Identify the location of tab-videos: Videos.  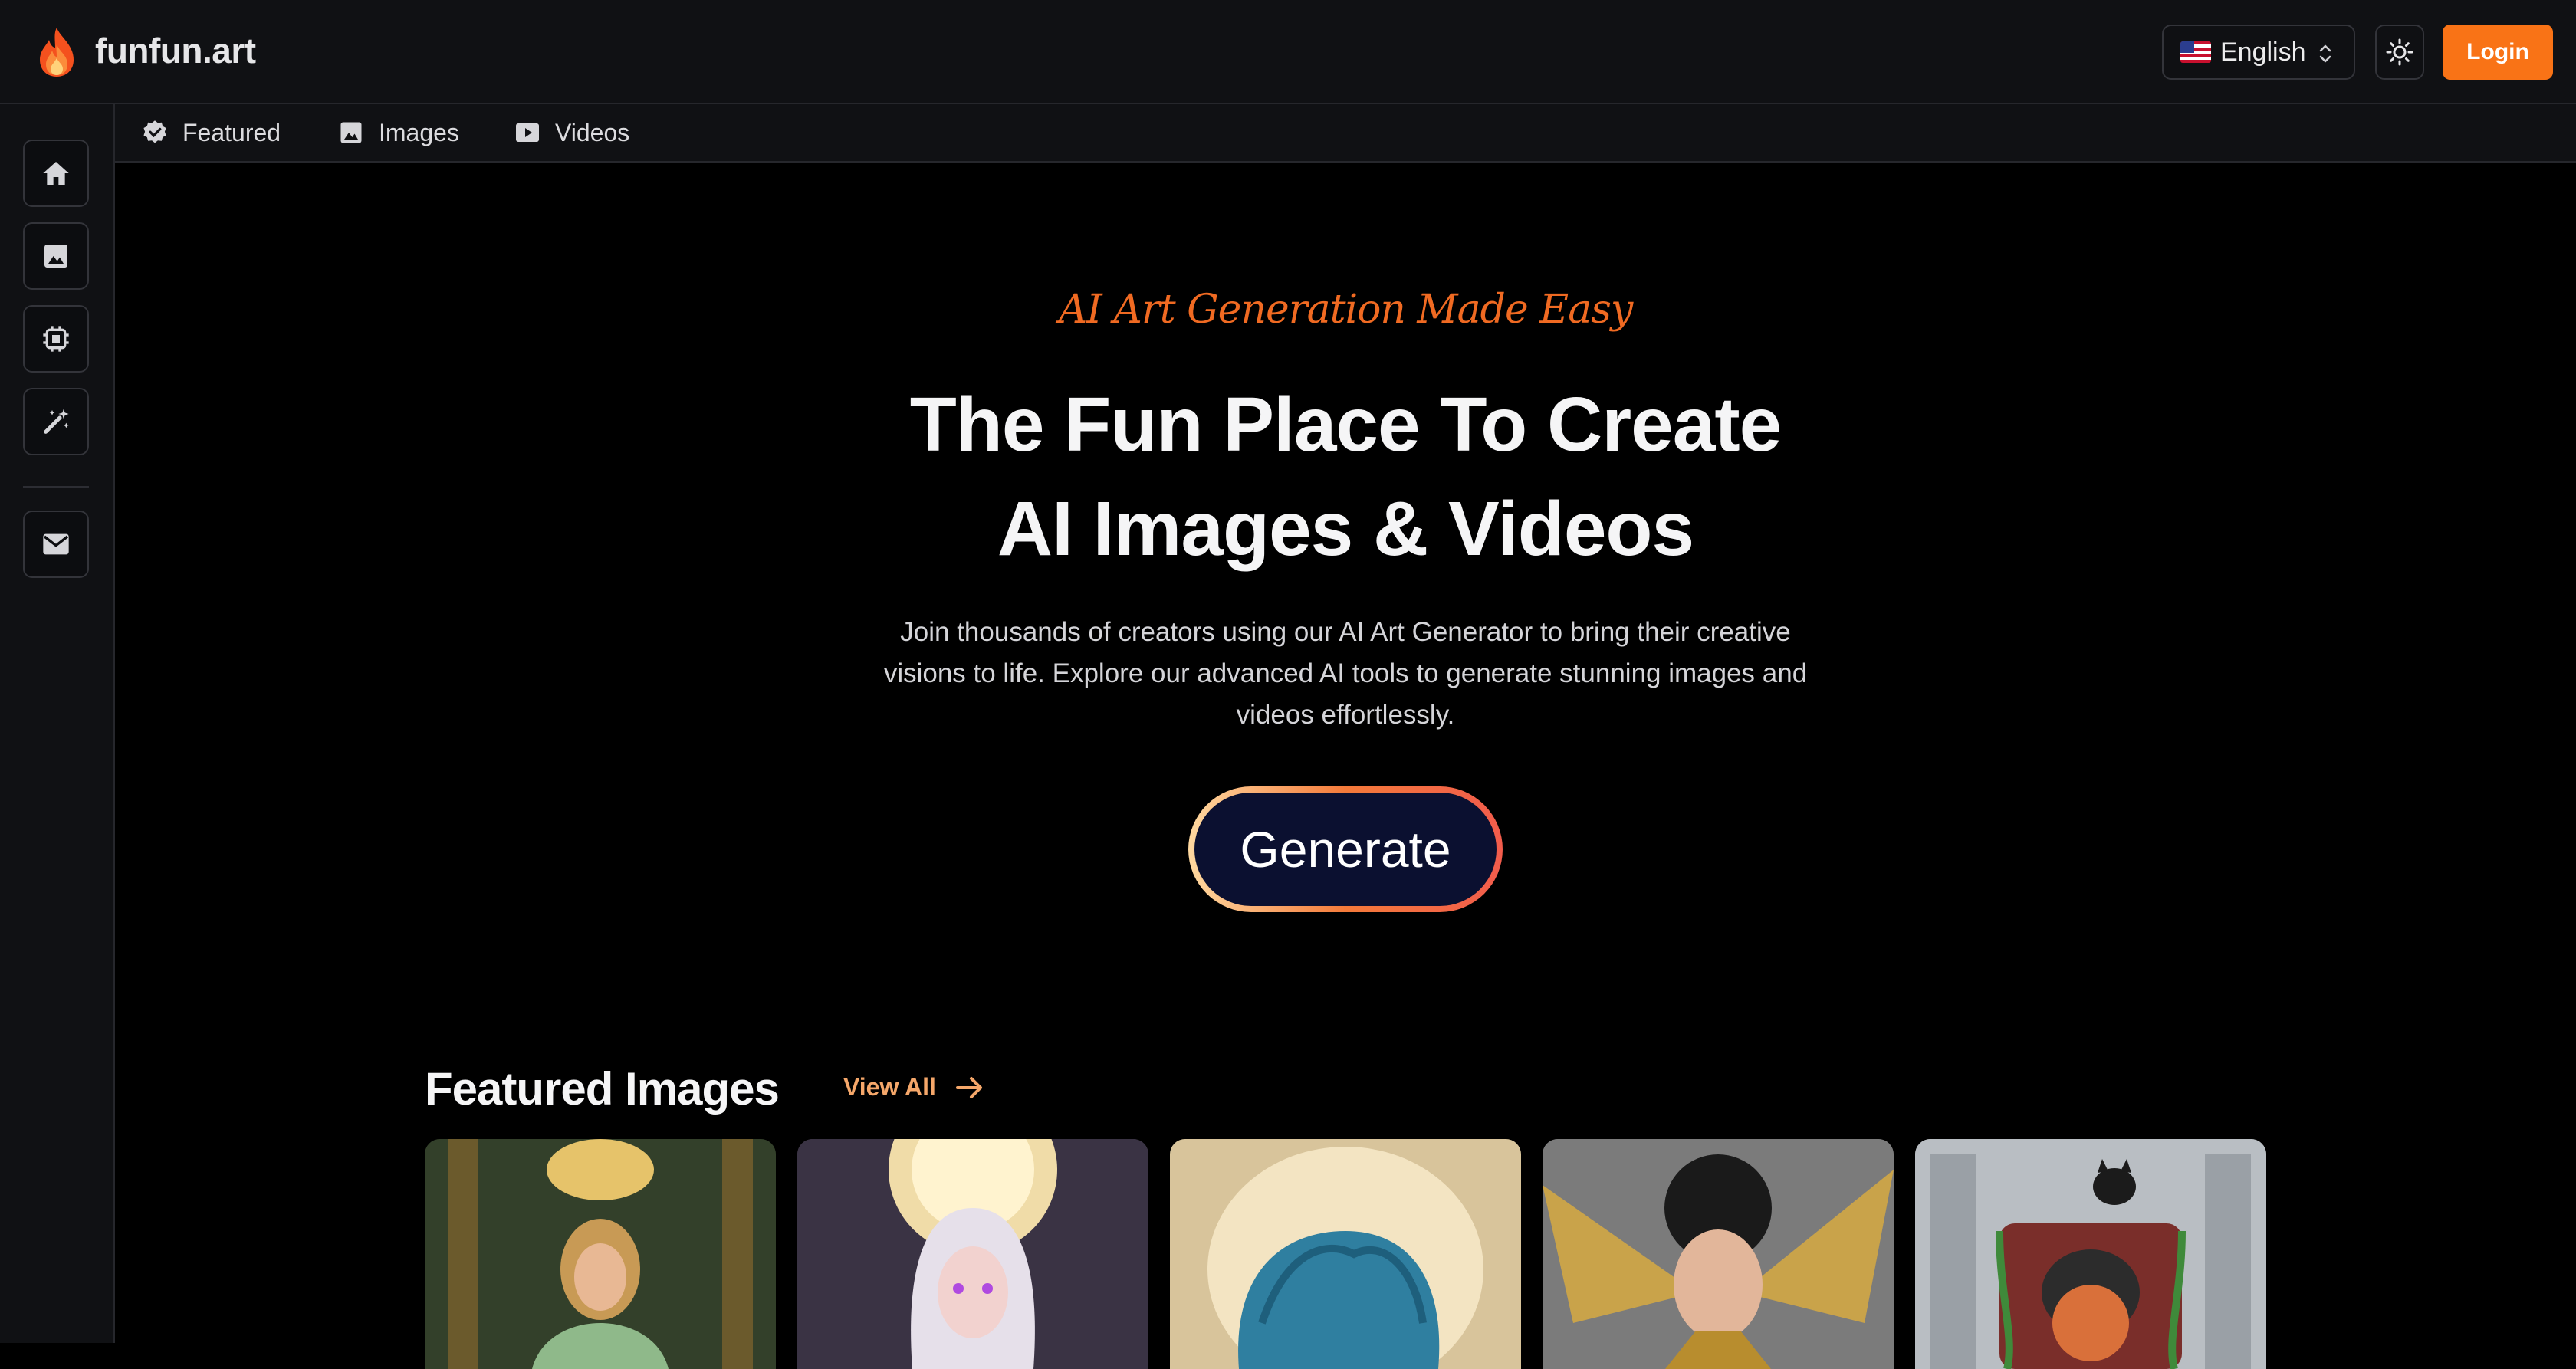
(571, 132).